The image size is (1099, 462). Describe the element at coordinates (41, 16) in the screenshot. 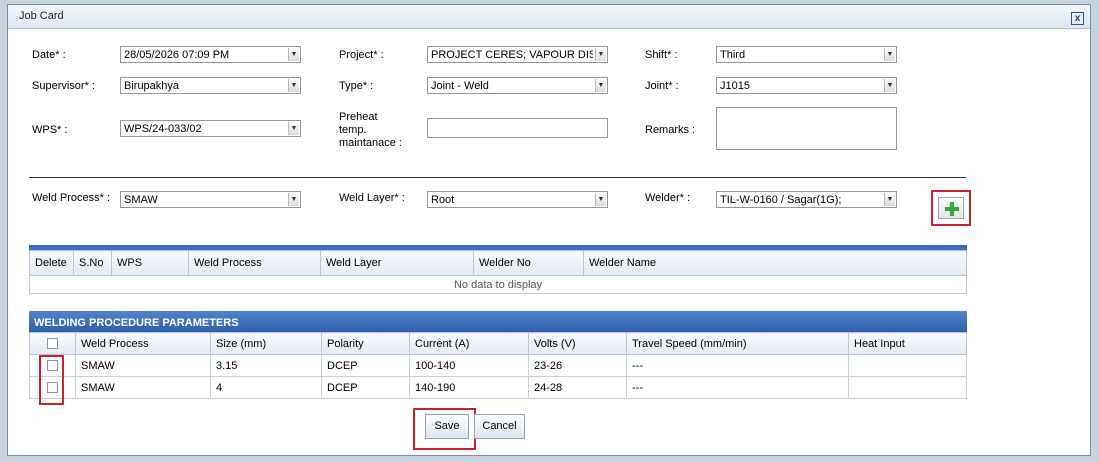

I see `dialog-title: Job Card` at that location.